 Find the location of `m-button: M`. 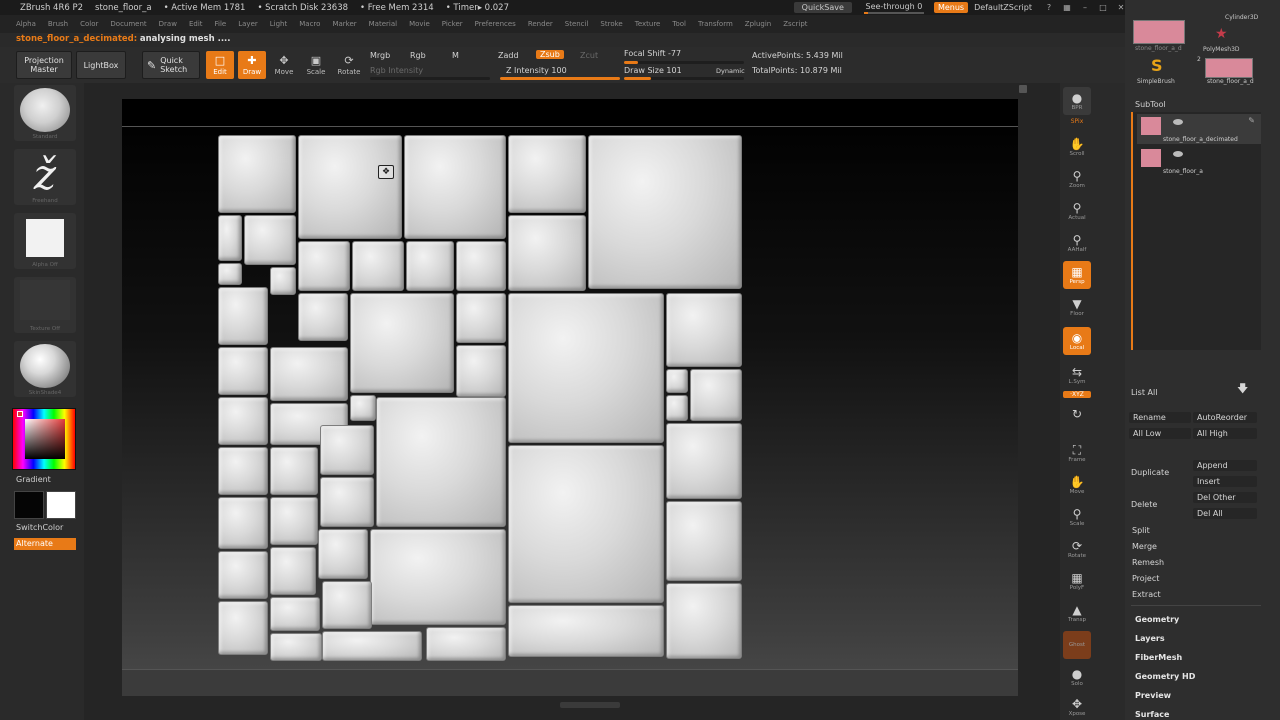

m-button: M is located at coordinates (455, 55).